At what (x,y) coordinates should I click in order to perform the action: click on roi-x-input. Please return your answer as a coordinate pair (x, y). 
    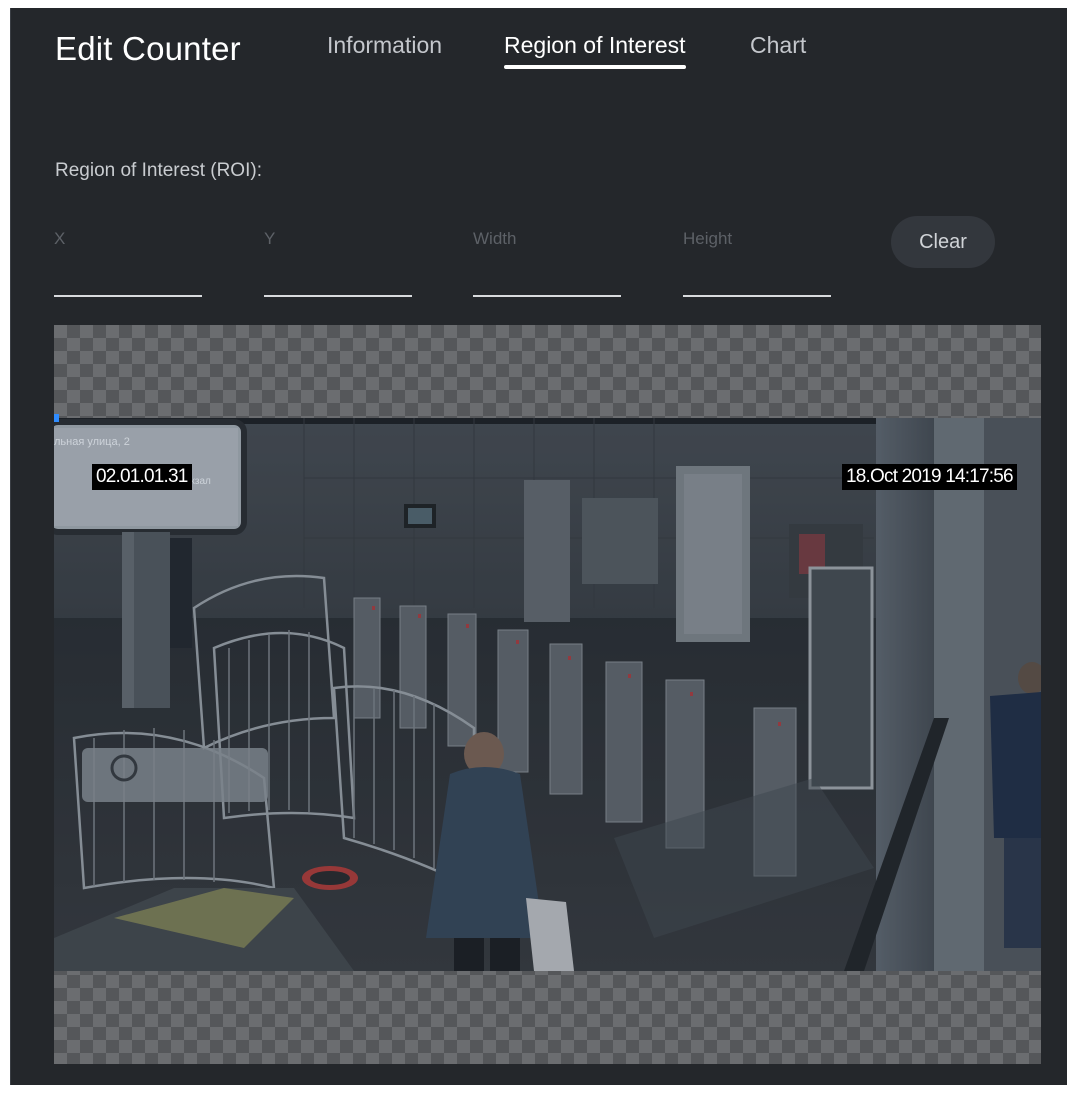
    Looking at the image, I should click on (128, 259).